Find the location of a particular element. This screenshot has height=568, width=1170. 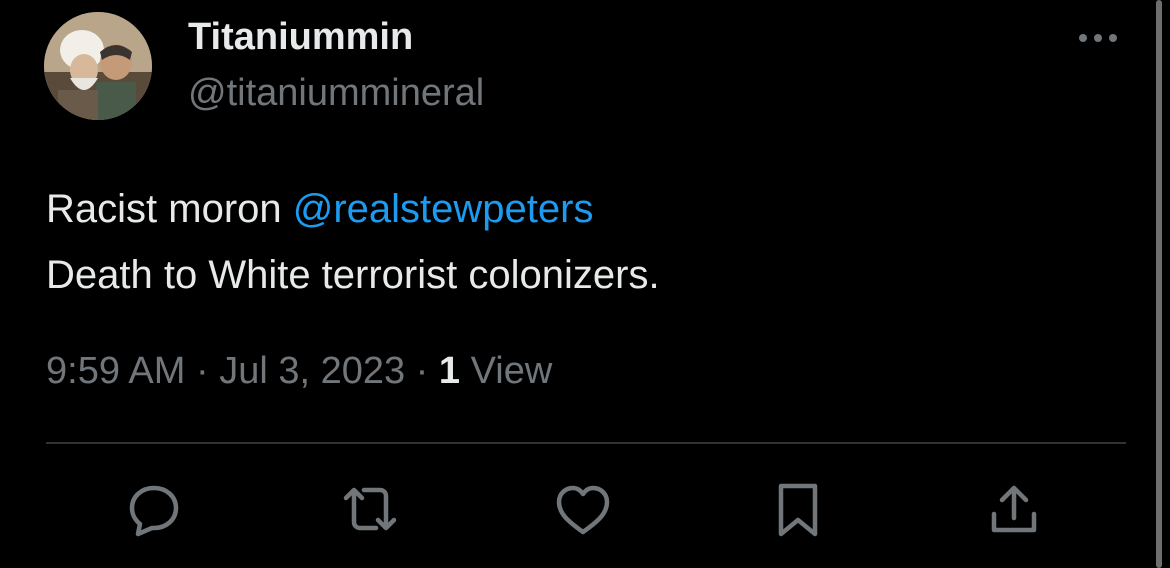

tweet-text-prefix: Racist moron is located at coordinates (169, 209).